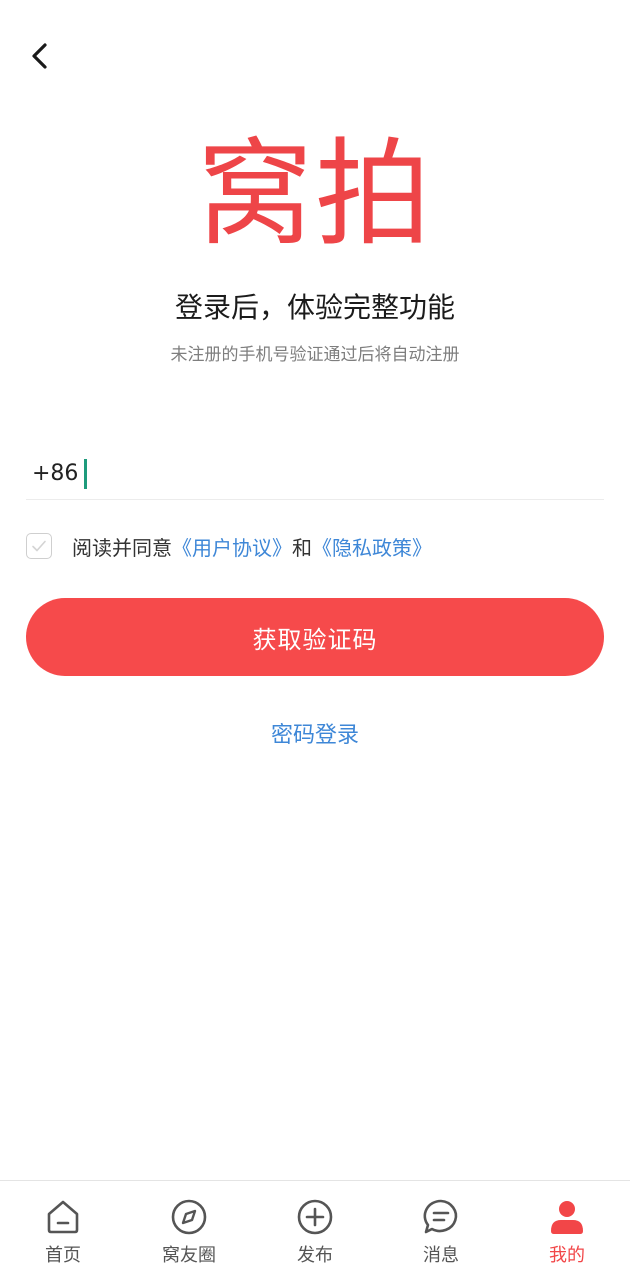 Image resolution: width=630 pixels, height=1280 pixels. What do you see at coordinates (440, 1216) in the screenshot?
I see `chat-bubble-icon` at bounding box center [440, 1216].